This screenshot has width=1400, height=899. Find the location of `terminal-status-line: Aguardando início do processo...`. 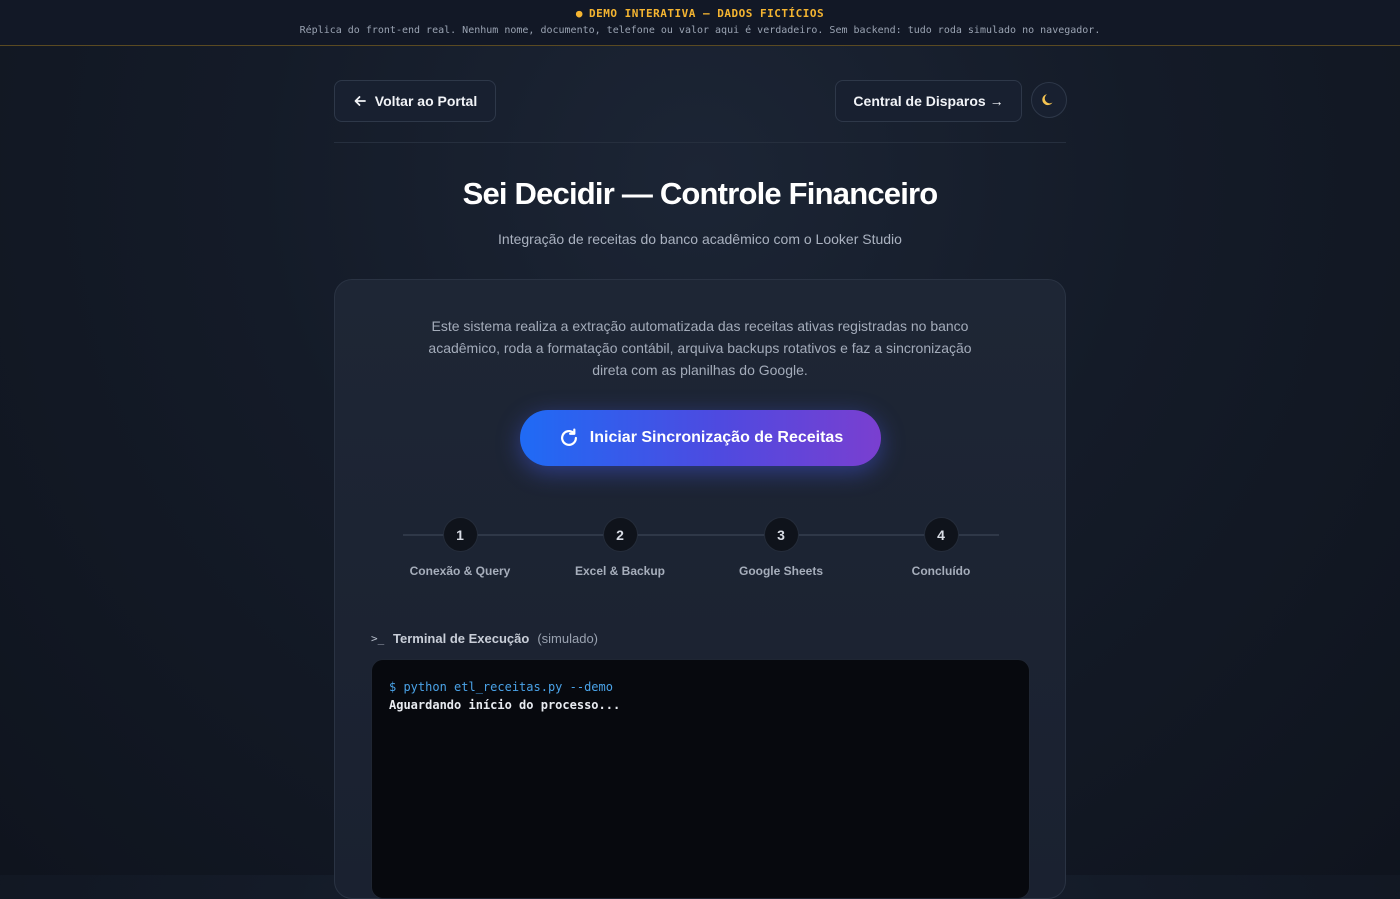

terminal-status-line: Aguardando início do processo... is located at coordinates (505, 705).